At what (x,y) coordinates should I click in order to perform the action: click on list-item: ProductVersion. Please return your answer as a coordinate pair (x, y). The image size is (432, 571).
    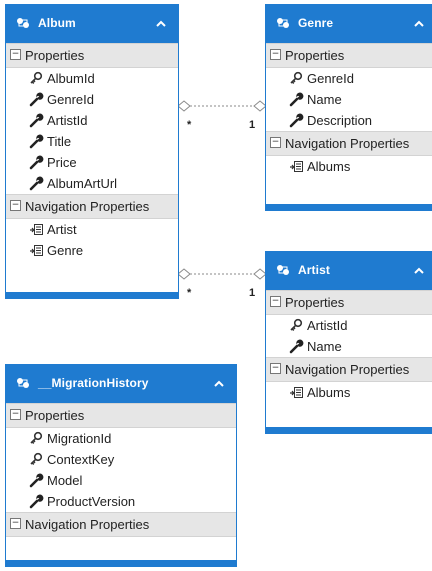
    Looking at the image, I should click on (121, 501).